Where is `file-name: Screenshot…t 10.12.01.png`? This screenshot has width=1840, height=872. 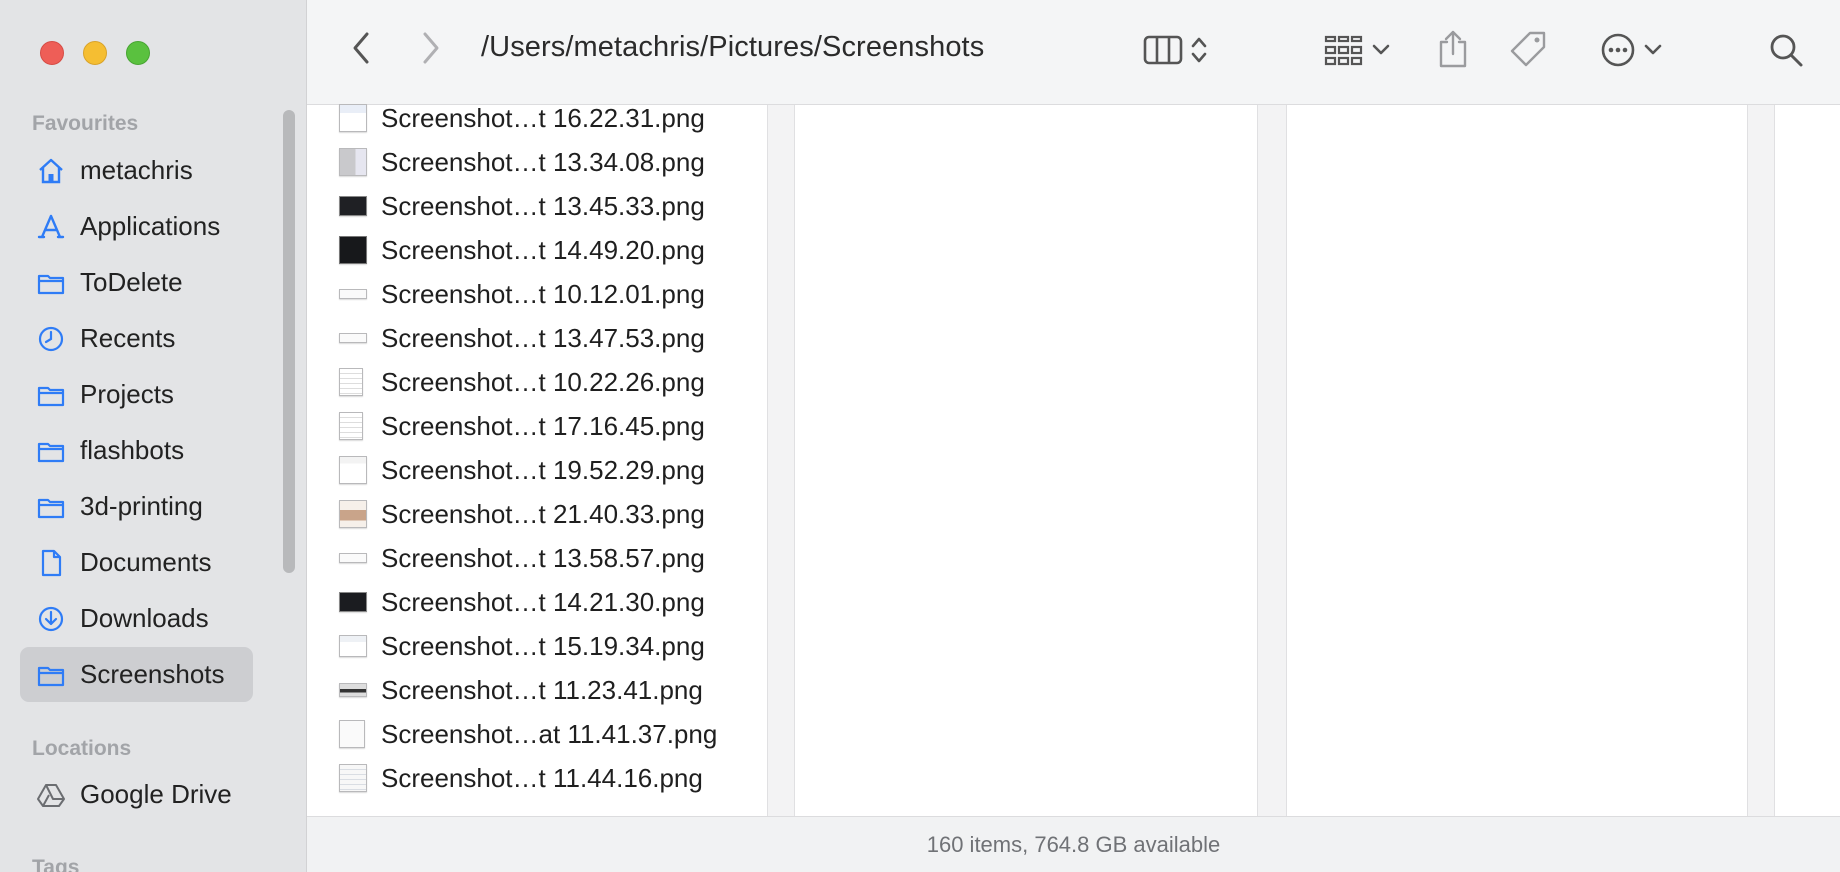
file-name: Screenshot…t 10.12.01.png is located at coordinates (543, 293).